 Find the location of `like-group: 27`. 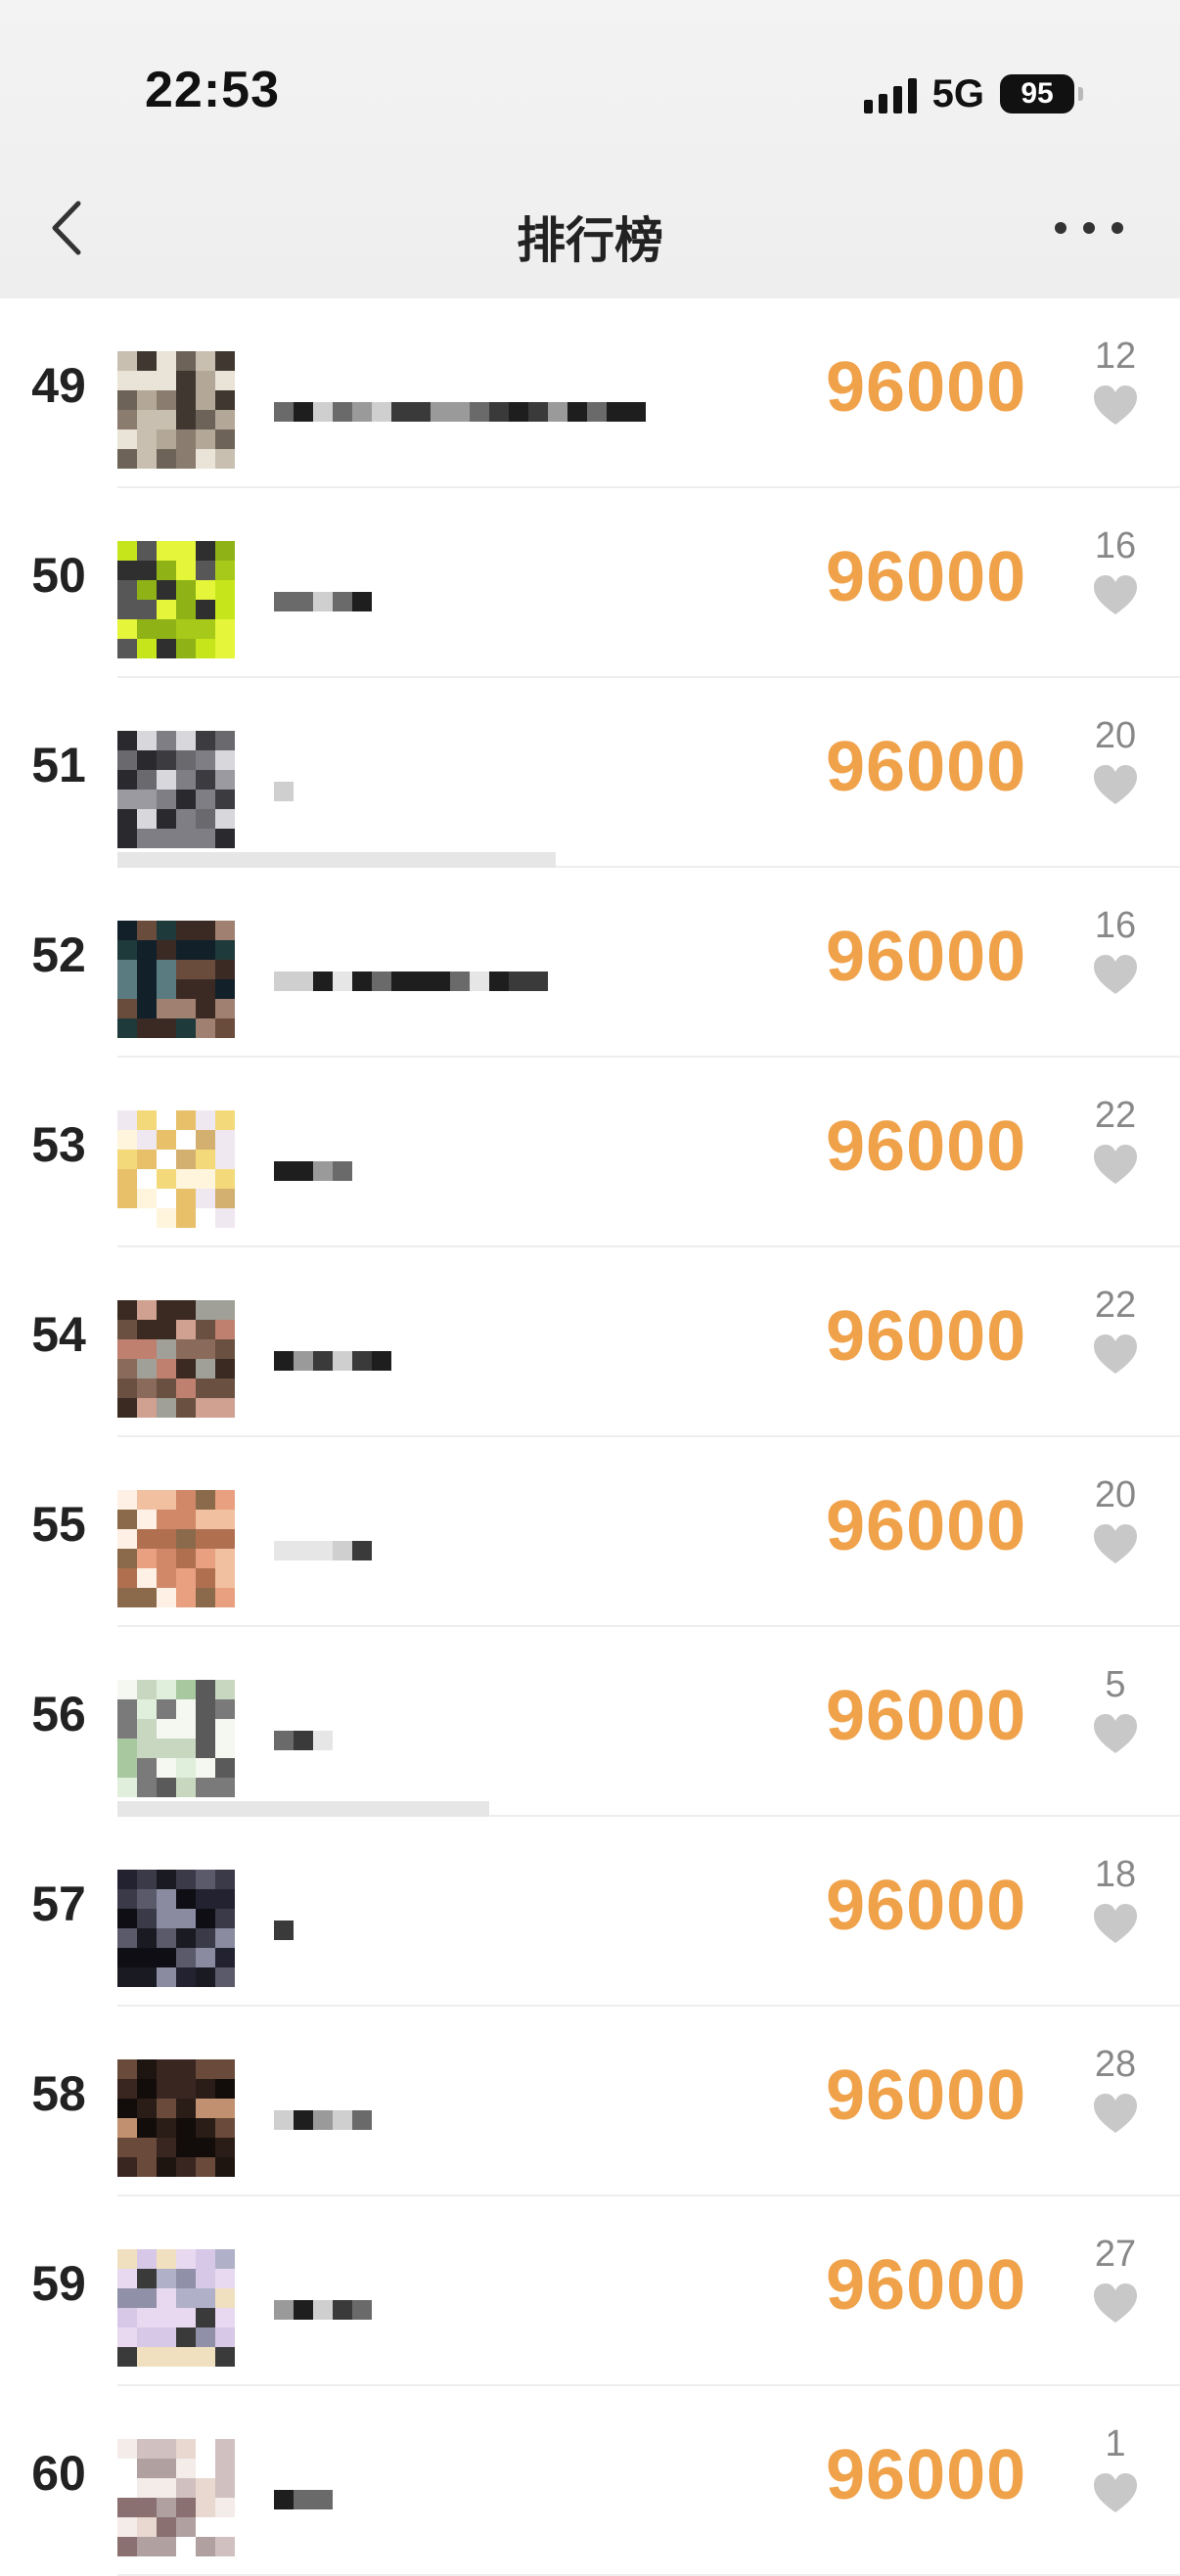

like-group: 27 is located at coordinates (1115, 2279).